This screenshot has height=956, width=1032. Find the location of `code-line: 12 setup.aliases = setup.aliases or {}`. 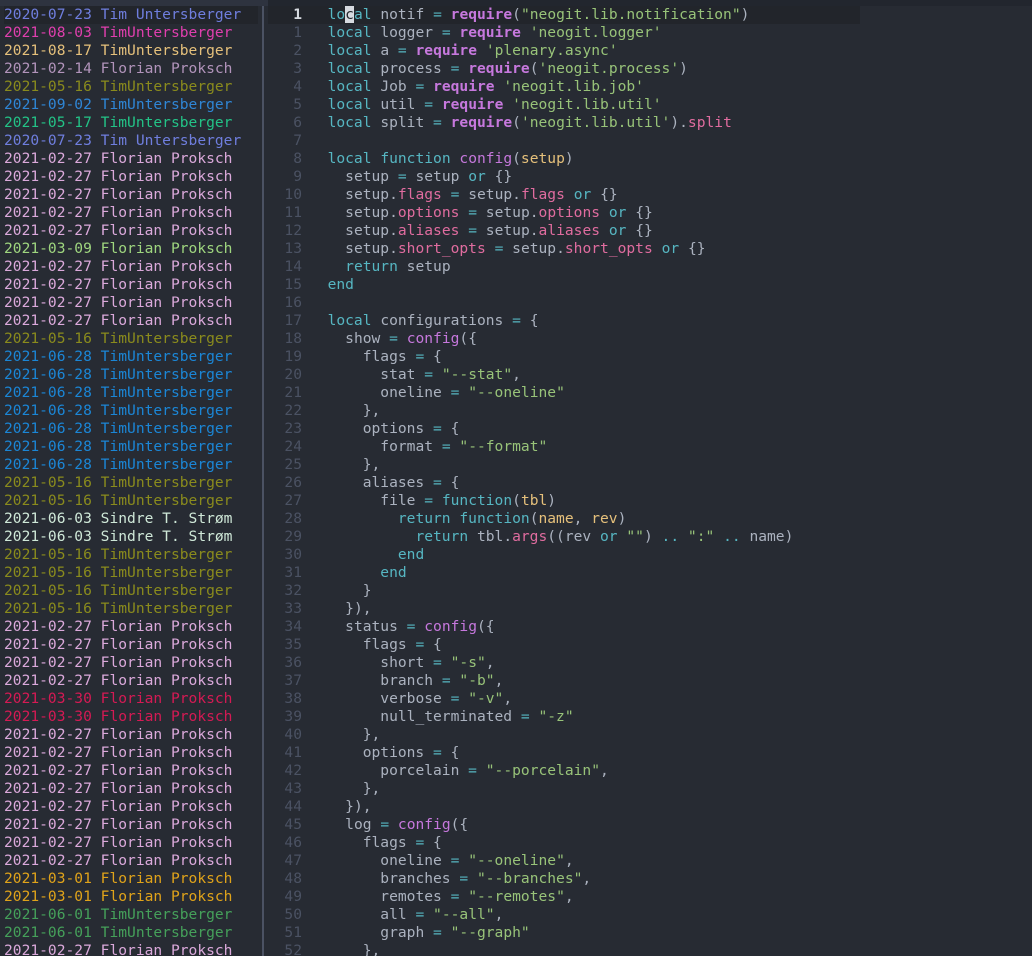

code-line: 12 setup.aliases = setup.aliases or {} is located at coordinates (650, 231).